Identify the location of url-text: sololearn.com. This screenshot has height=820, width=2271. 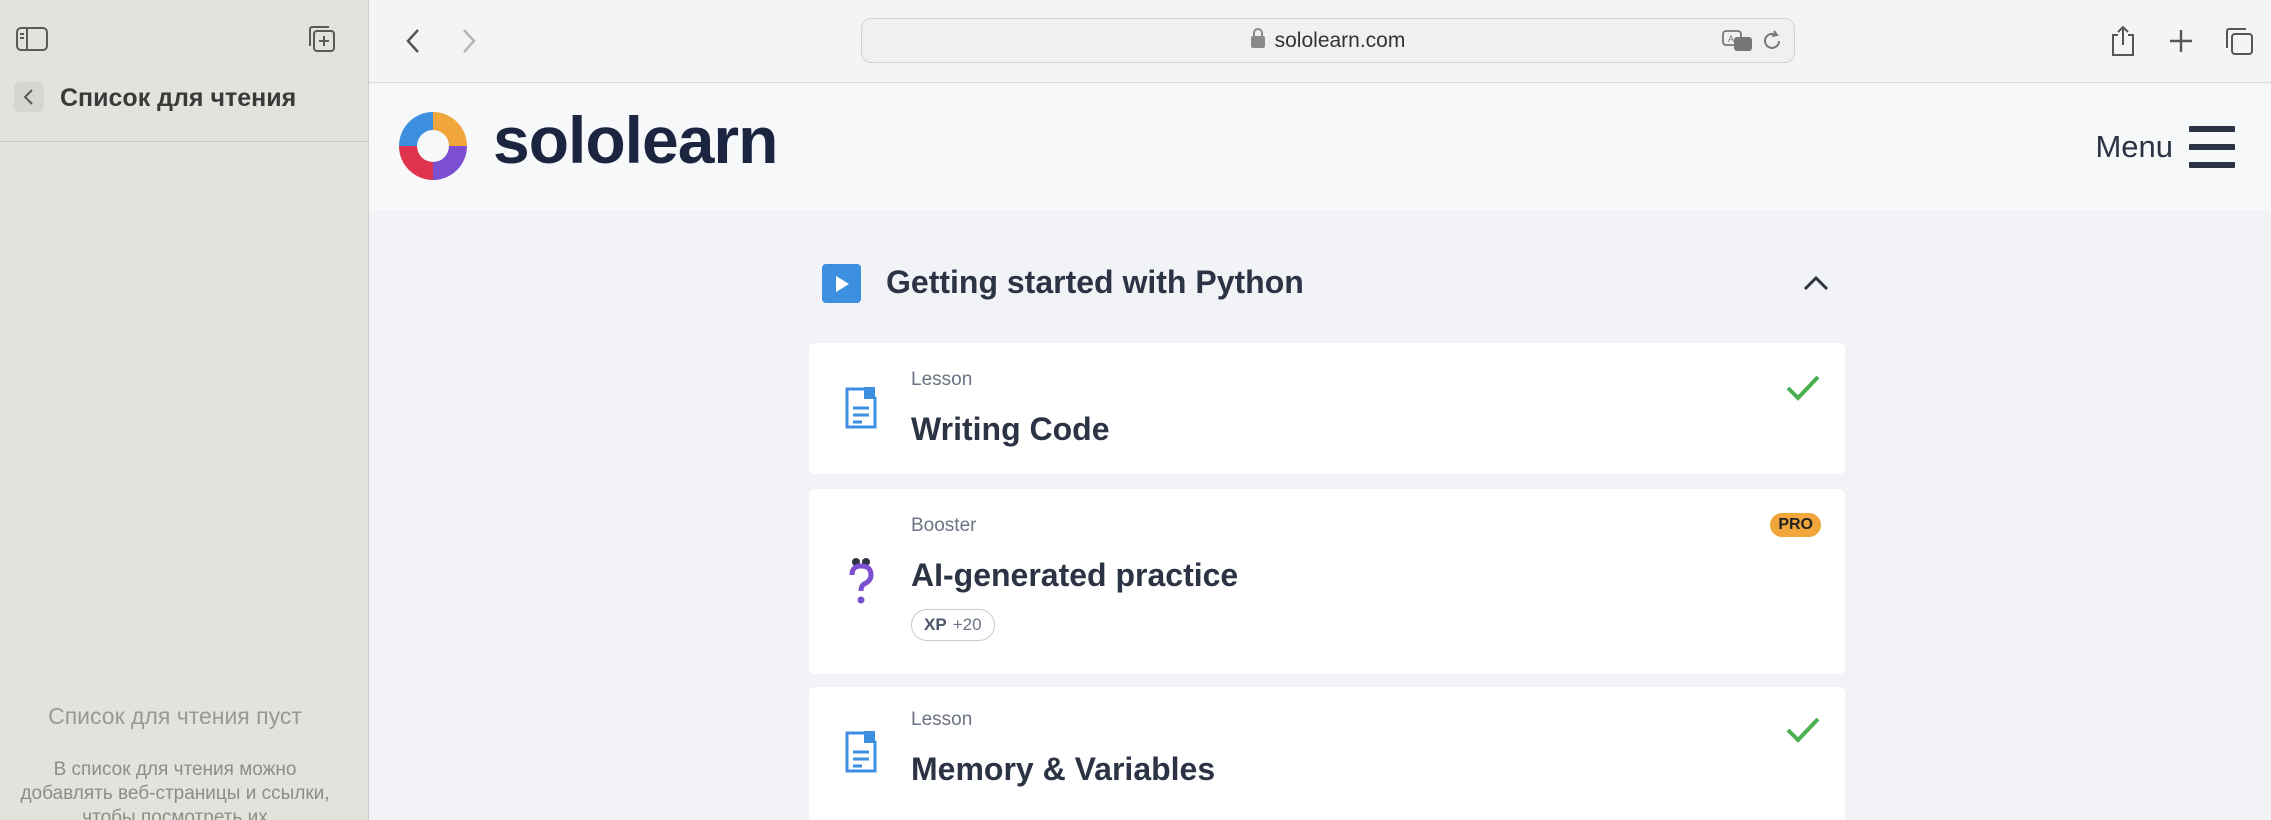
(1340, 40).